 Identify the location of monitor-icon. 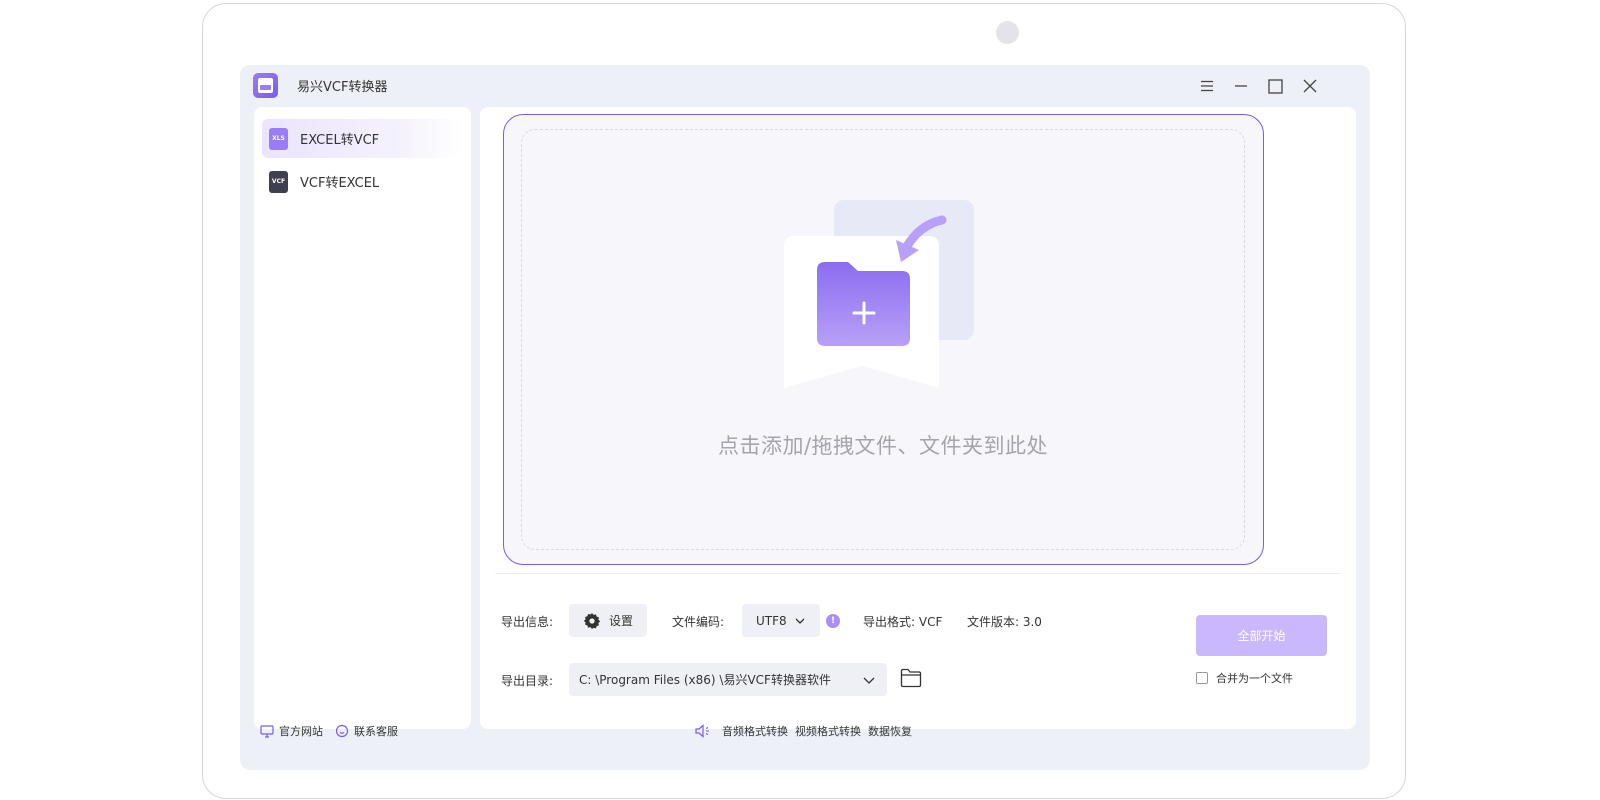
(267, 731).